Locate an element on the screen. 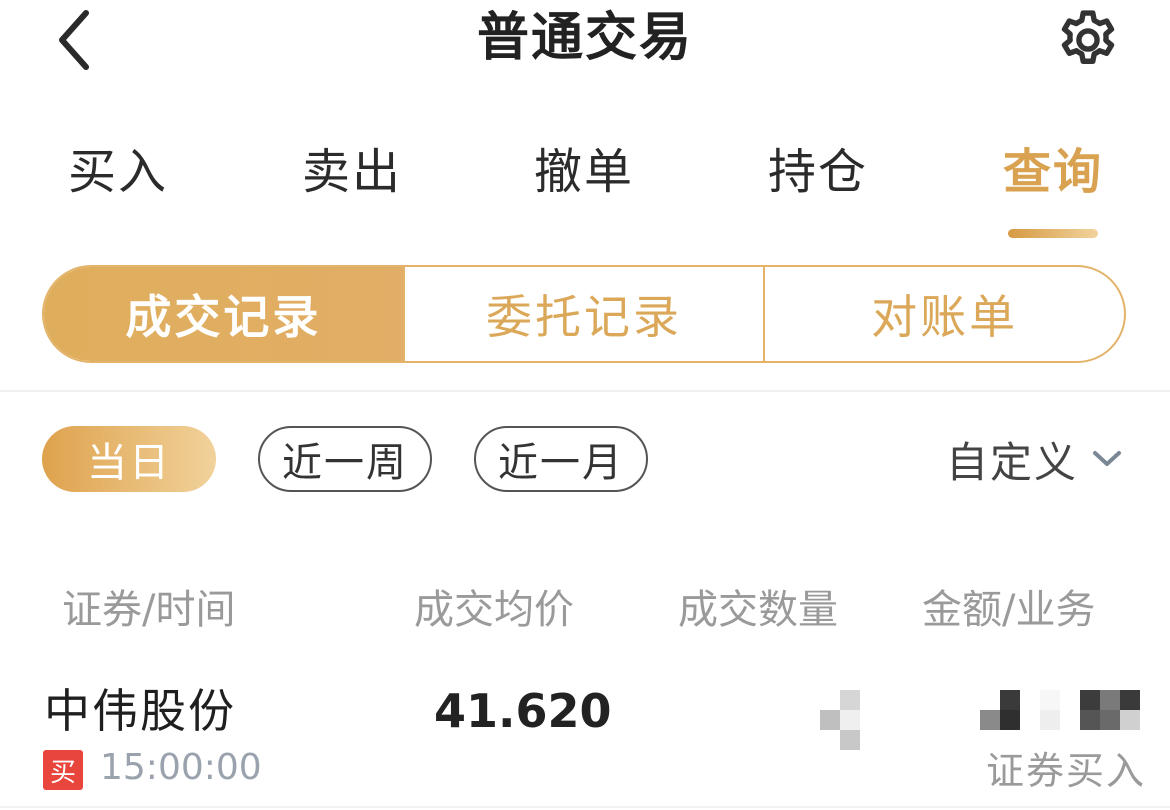  column-header-amount-business: 金额/业务 is located at coordinates (1009, 610).